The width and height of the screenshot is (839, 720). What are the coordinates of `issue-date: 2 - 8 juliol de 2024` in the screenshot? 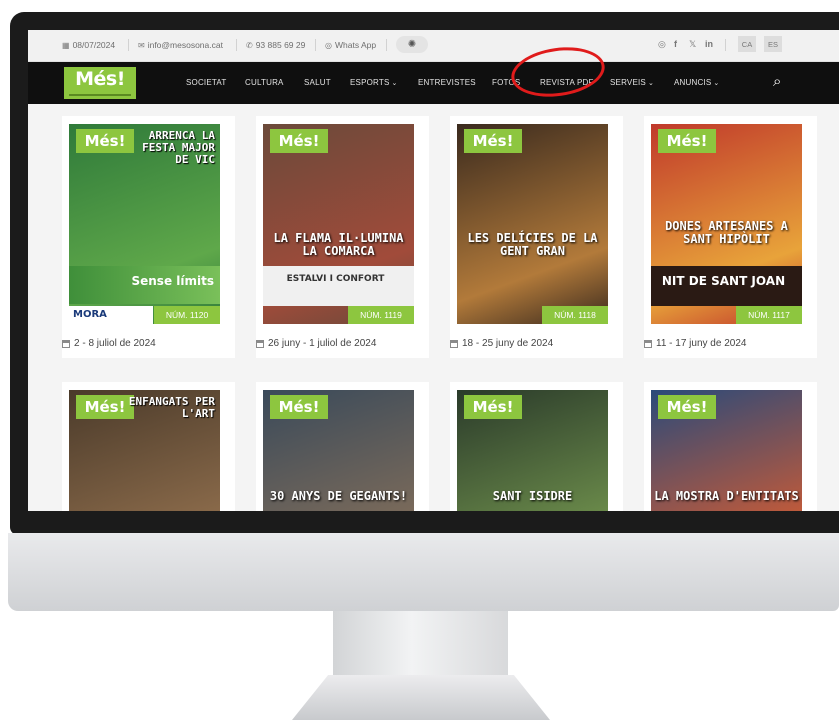 It's located at (109, 343).